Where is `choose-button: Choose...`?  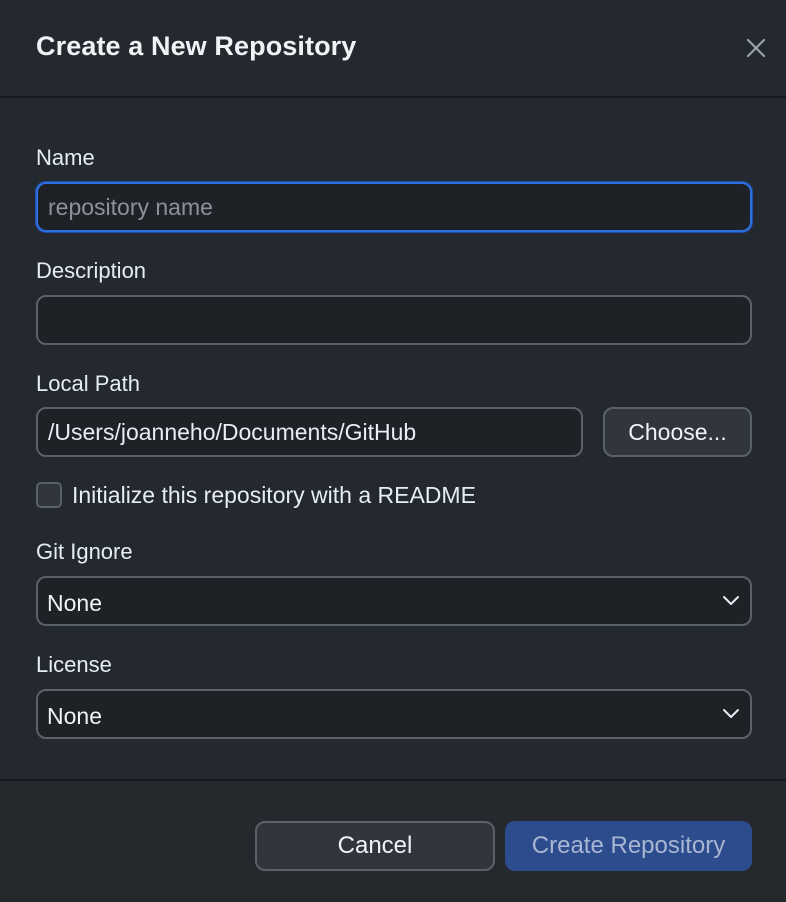
choose-button: Choose... is located at coordinates (677, 432).